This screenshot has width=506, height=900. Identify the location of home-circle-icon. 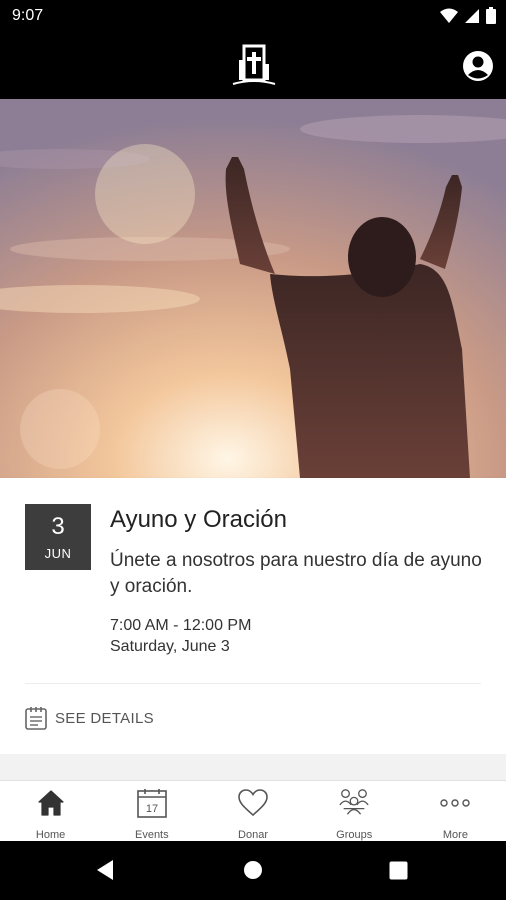
(253, 870).